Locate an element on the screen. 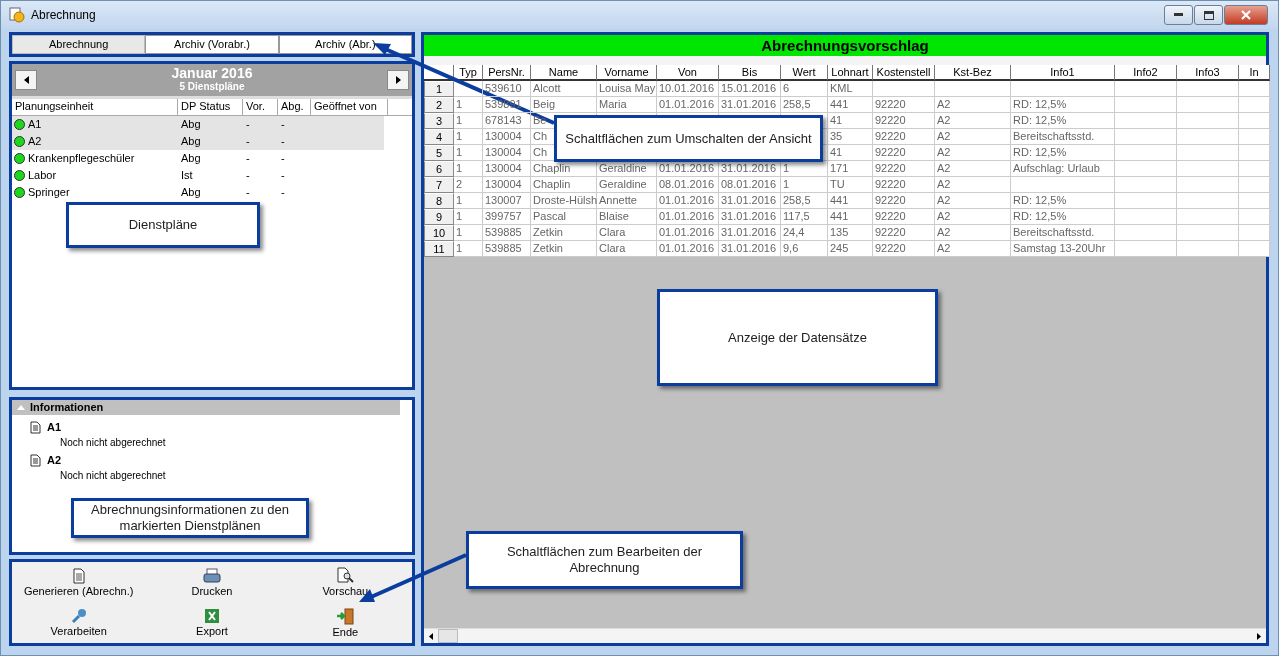  row-number: 11 is located at coordinates (439, 249).